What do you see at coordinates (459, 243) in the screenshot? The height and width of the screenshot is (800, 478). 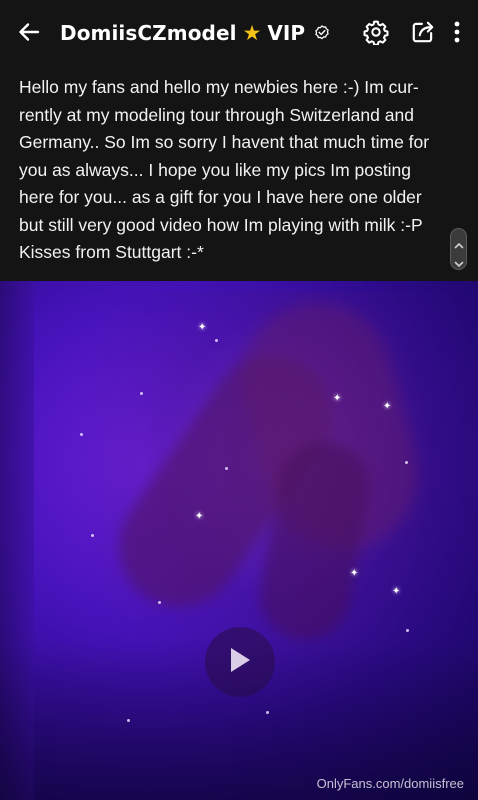 I see `chevron-up-icon` at bounding box center [459, 243].